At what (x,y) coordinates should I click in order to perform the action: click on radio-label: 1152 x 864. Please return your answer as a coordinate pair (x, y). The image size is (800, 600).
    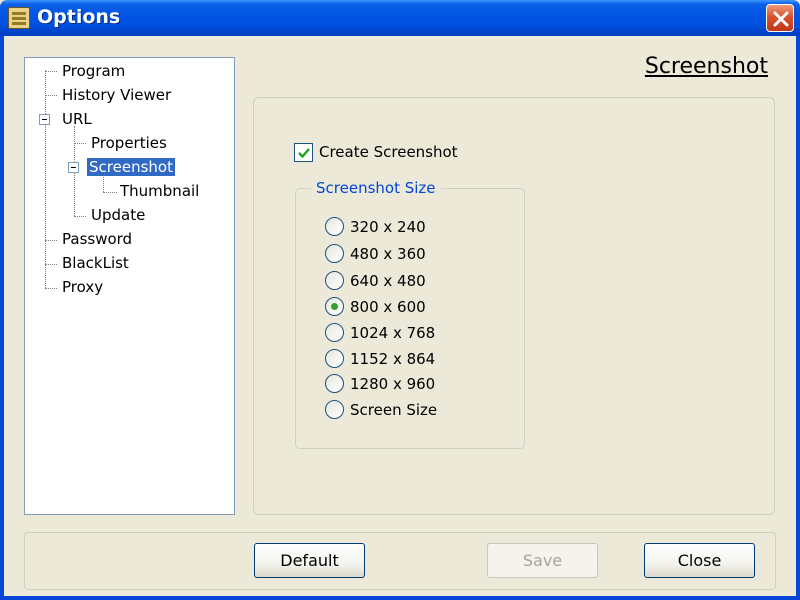
    Looking at the image, I should click on (393, 359).